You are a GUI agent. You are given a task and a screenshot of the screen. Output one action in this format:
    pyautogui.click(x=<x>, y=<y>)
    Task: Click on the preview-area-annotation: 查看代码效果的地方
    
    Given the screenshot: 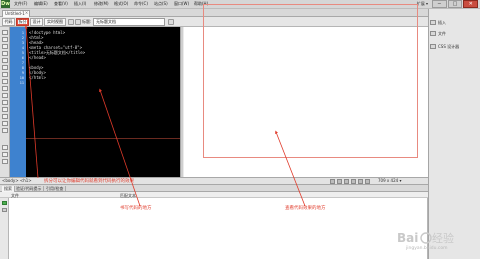 What is the action you would take?
    pyautogui.click(x=305, y=208)
    